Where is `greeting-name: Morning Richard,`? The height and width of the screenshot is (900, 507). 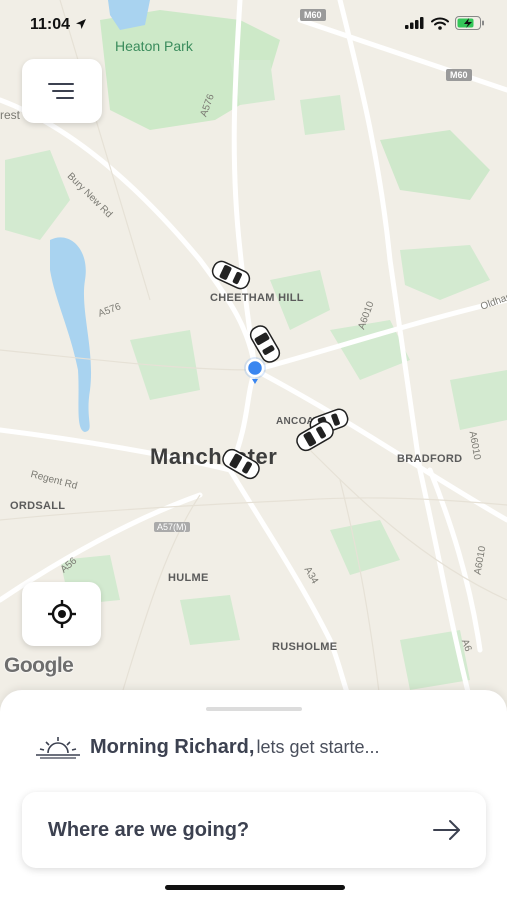
greeting-name: Morning Richard, is located at coordinates (172, 746).